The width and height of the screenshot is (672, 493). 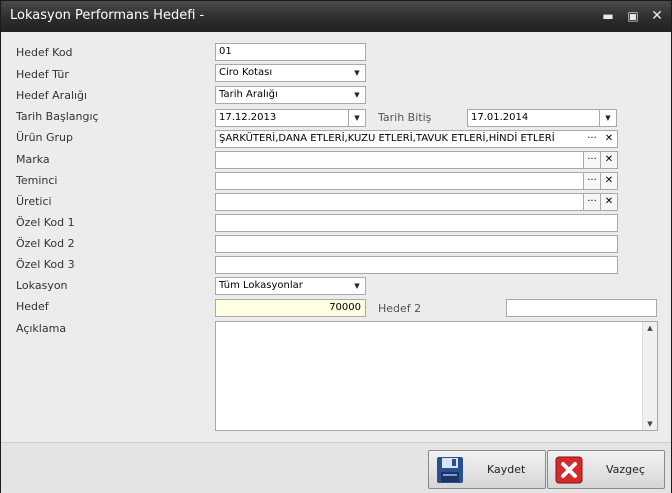 I want to click on aciklama-label: Açıklama, so click(x=41, y=328).